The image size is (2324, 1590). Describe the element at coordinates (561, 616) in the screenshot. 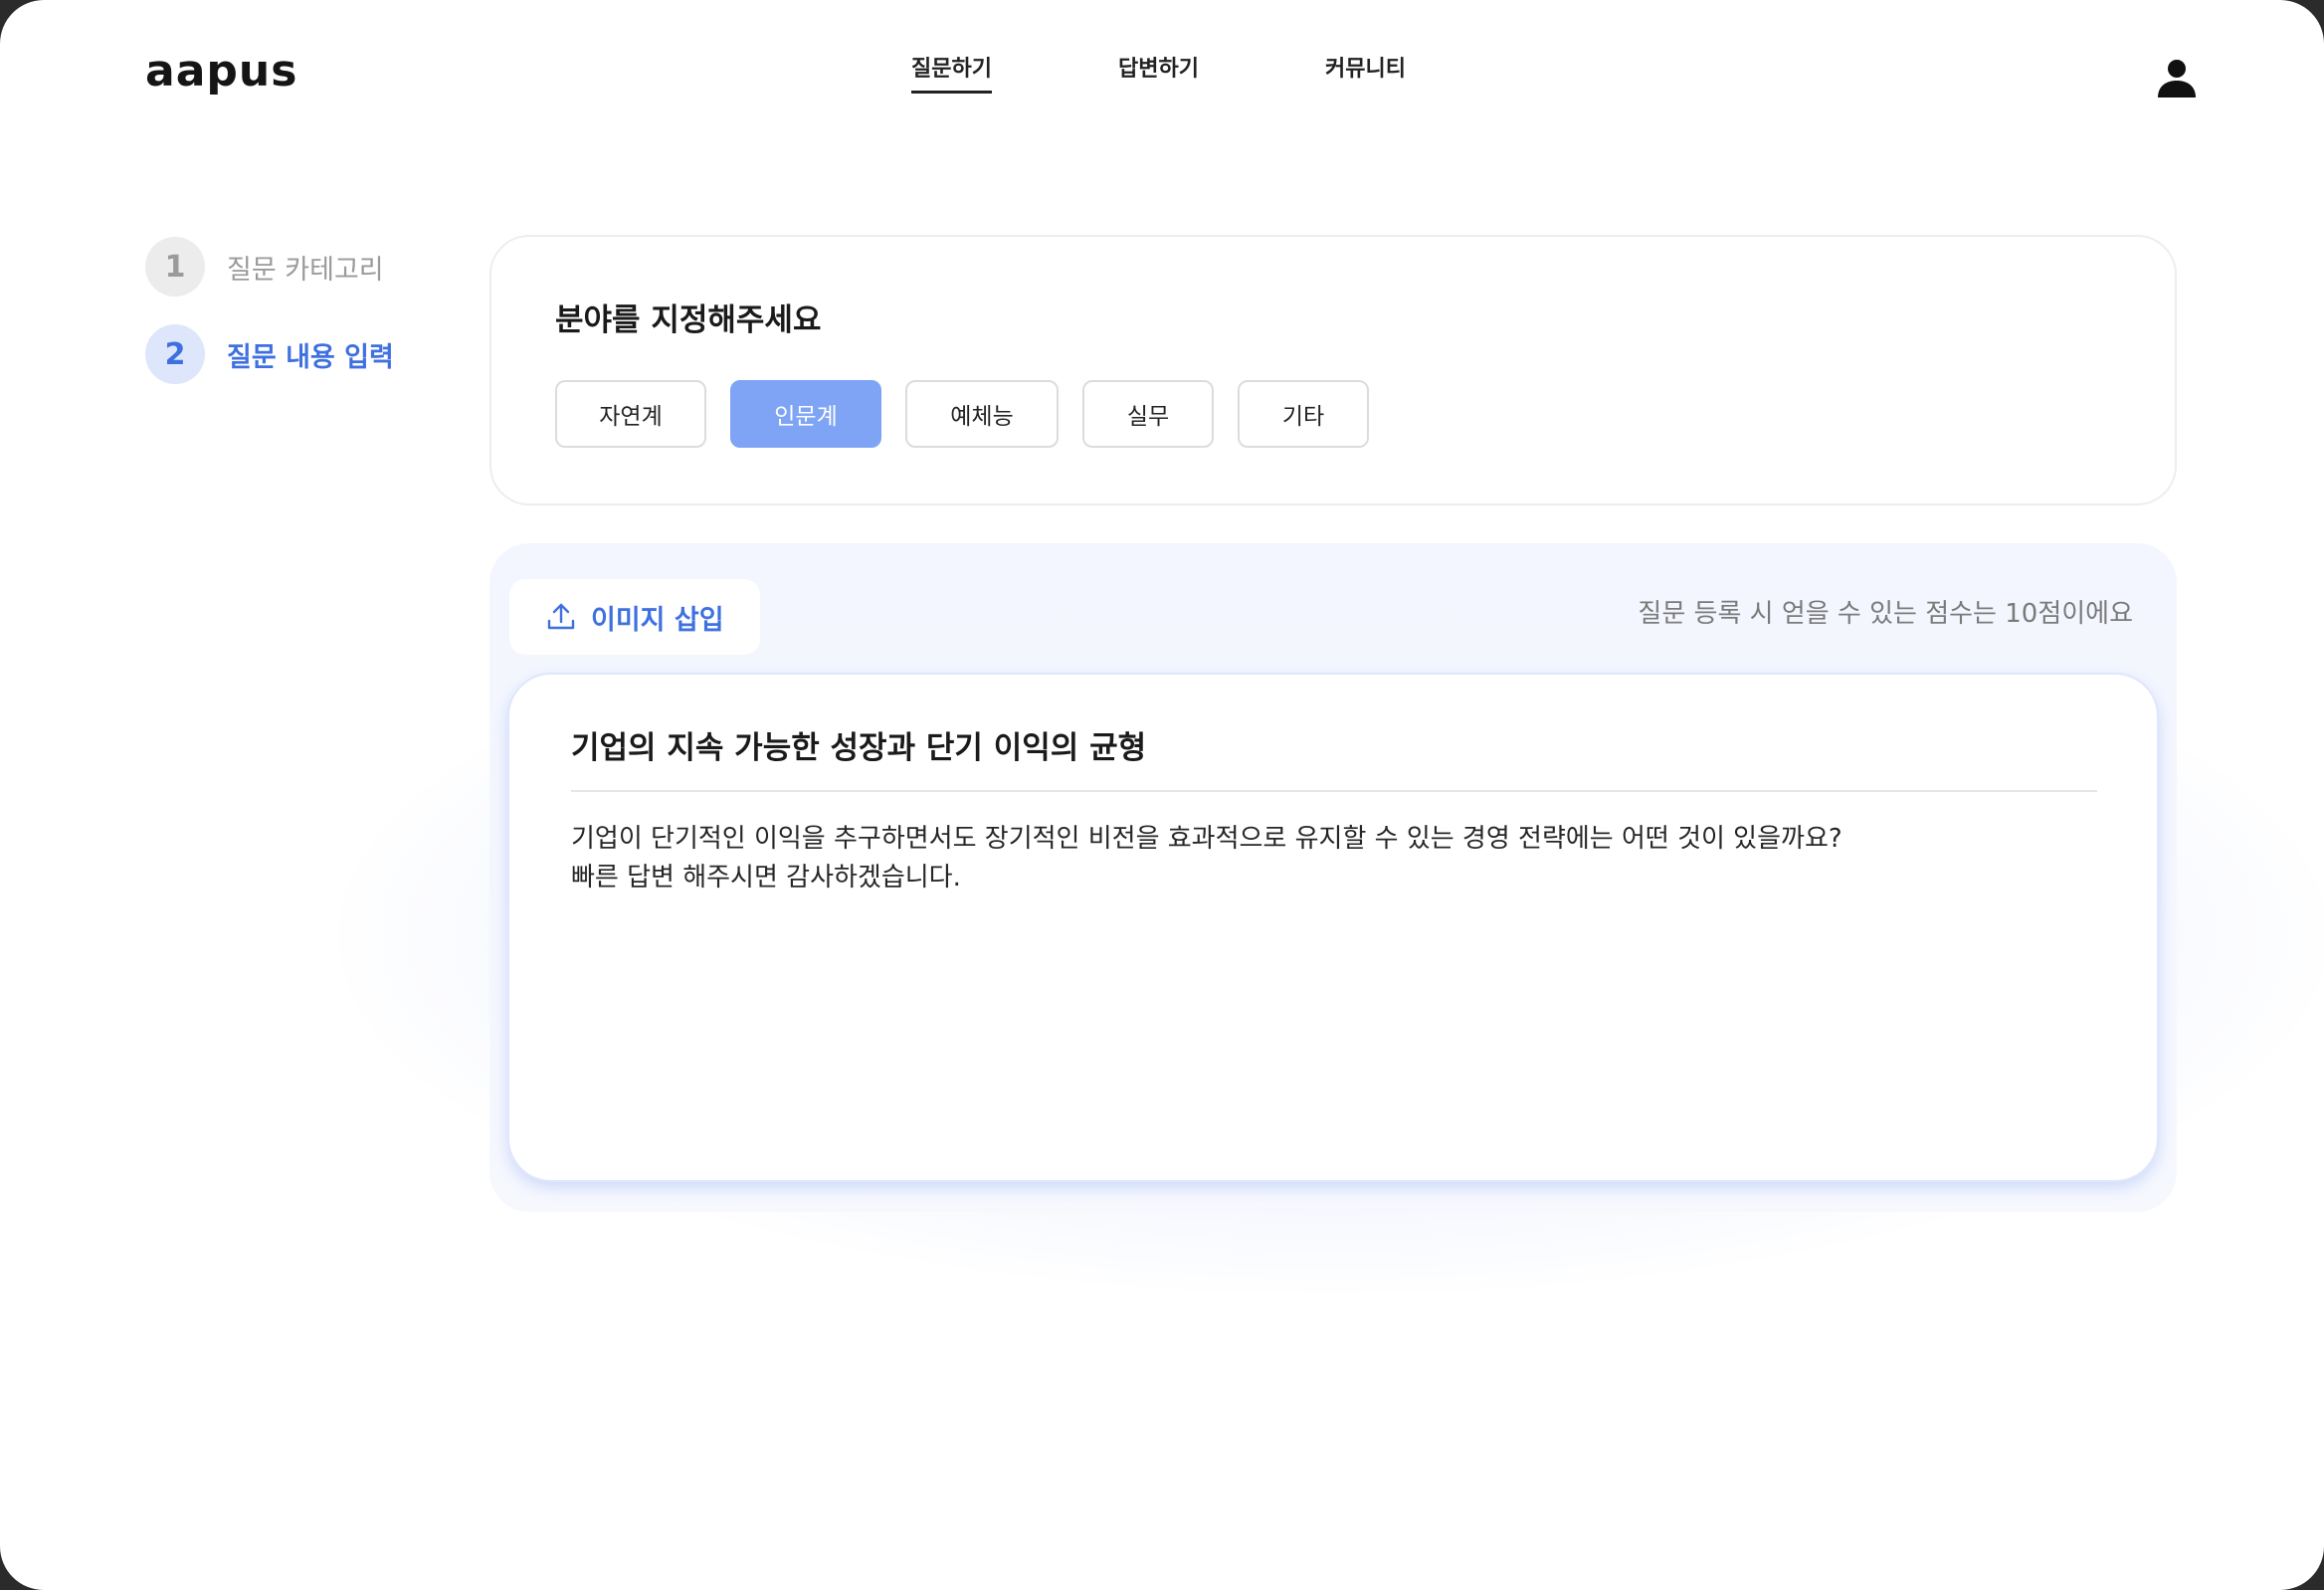

I see `upload-icon` at that location.